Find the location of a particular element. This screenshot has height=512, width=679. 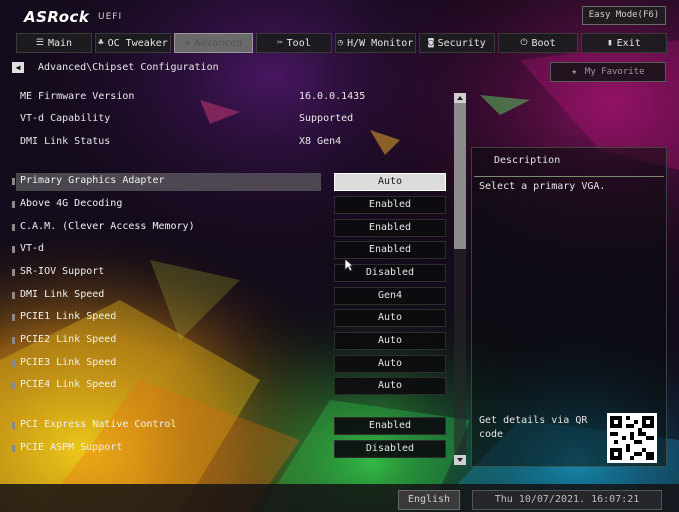

tools-icon: ✂ is located at coordinates (280, 43).